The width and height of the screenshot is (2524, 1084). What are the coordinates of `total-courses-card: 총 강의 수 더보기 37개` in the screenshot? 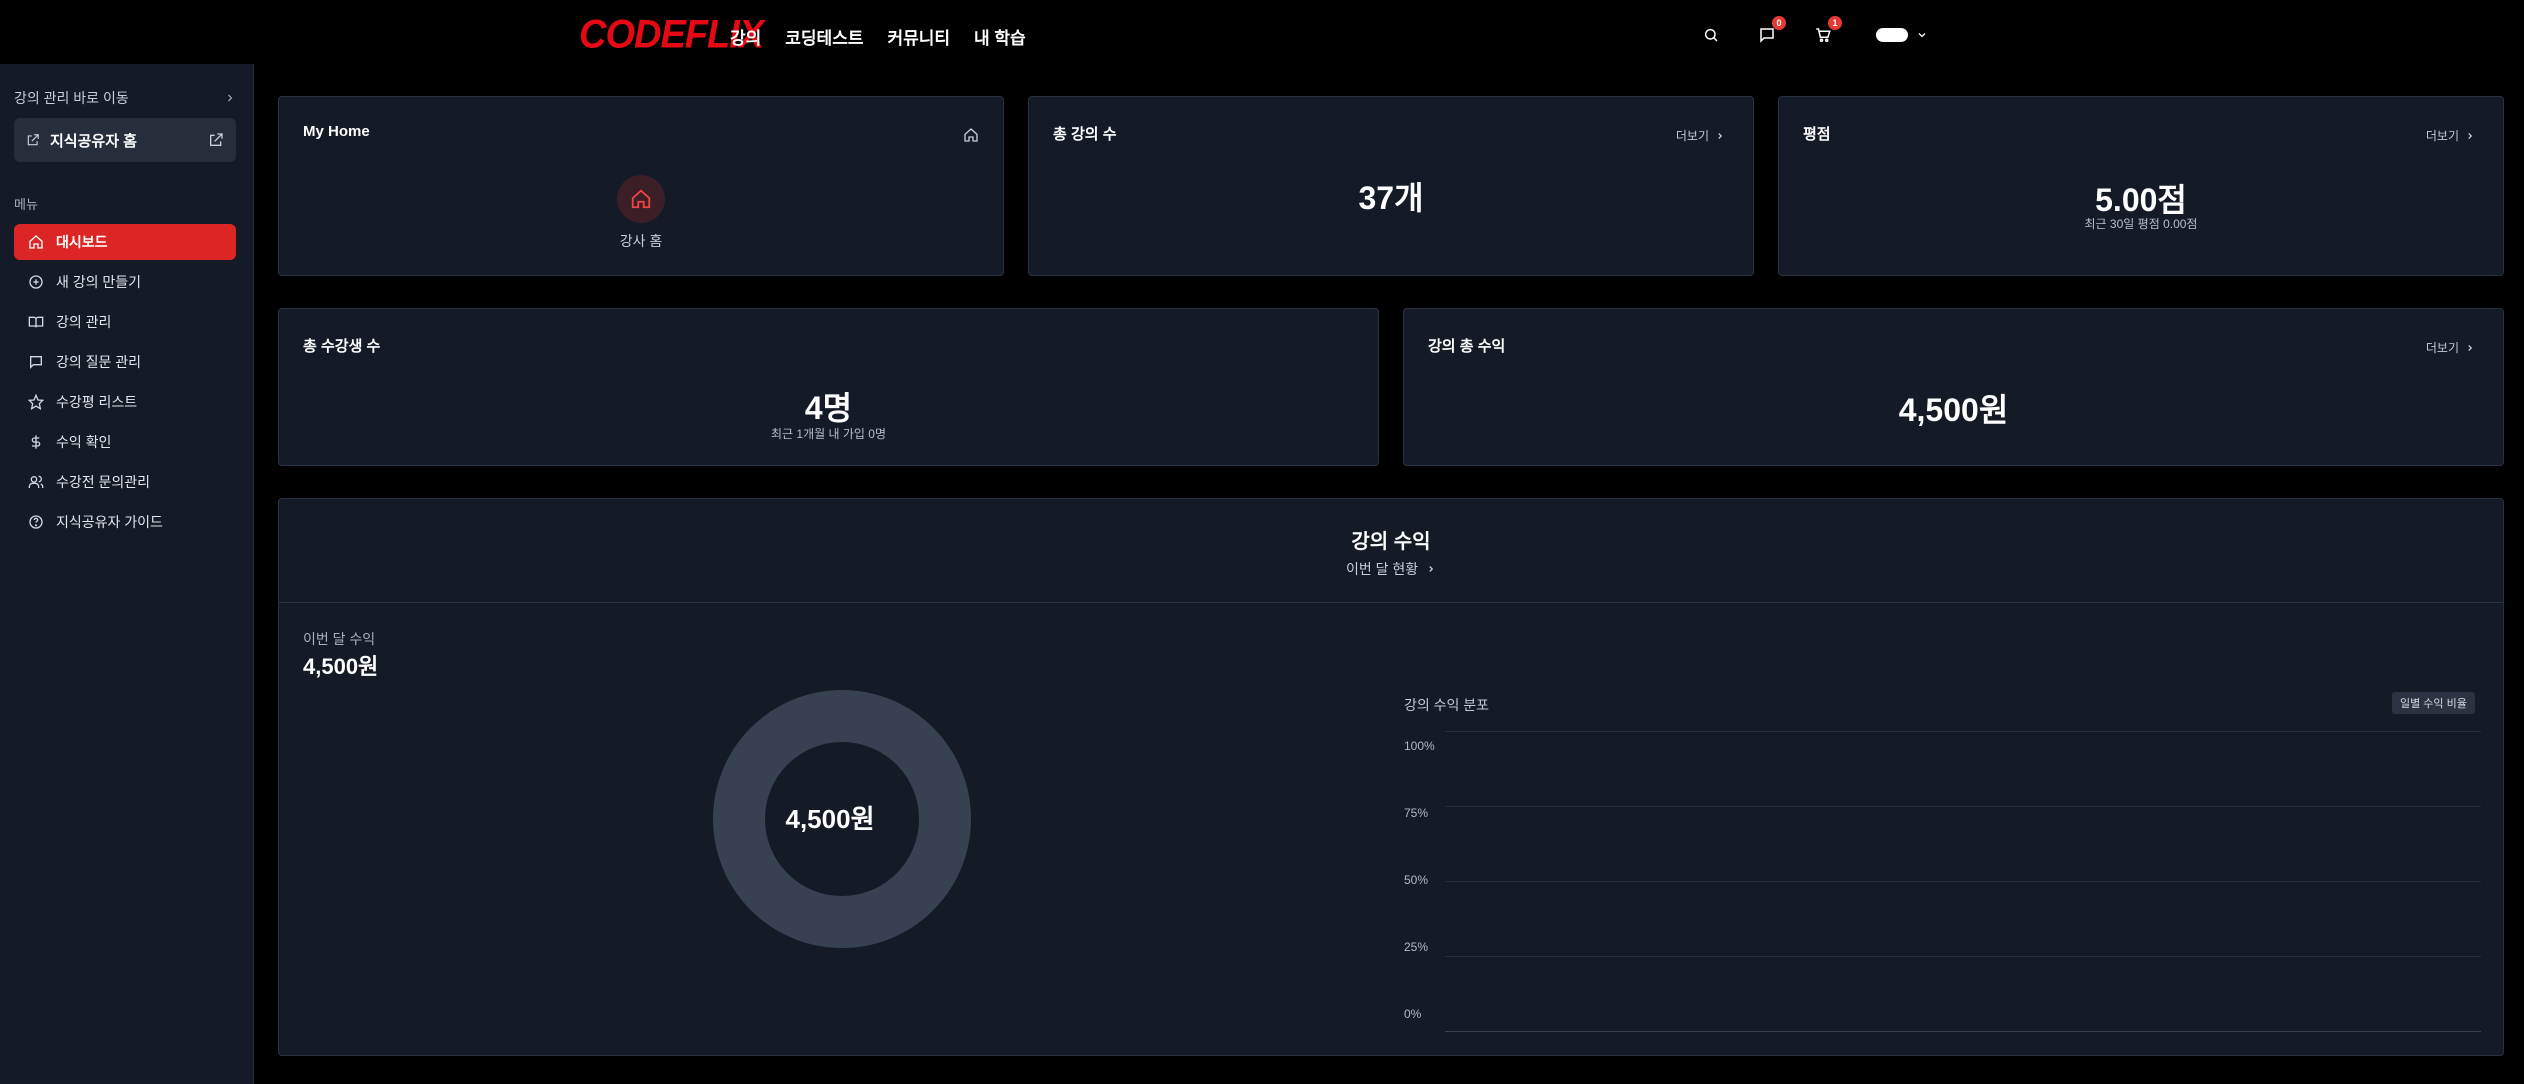 It's located at (1391, 186).